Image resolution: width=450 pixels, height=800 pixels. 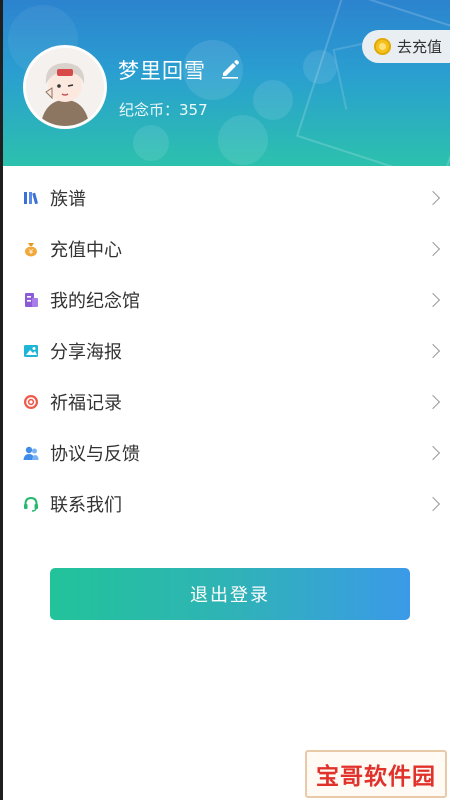 What do you see at coordinates (31, 453) in the screenshot?
I see `users-icon` at bounding box center [31, 453].